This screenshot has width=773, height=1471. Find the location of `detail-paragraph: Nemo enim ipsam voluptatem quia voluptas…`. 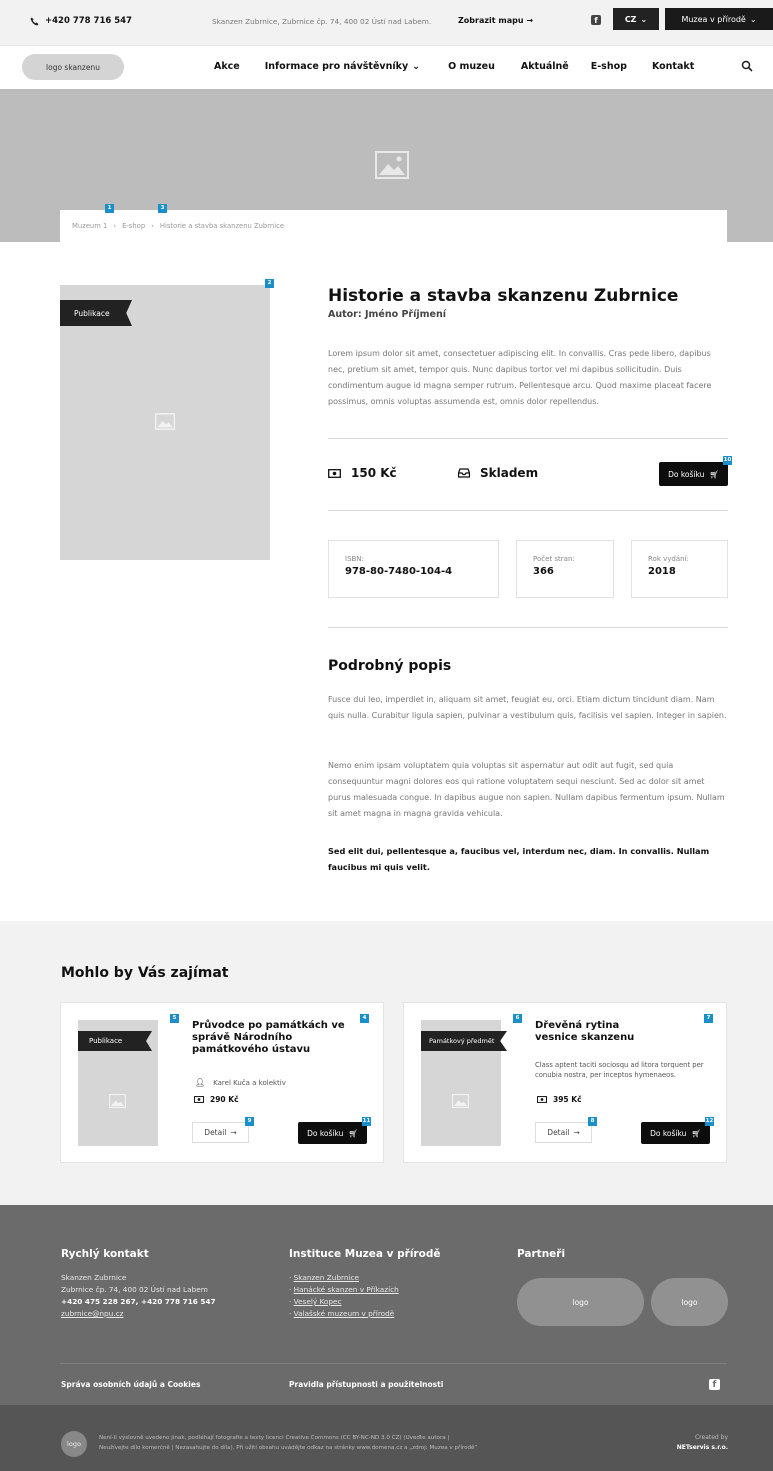

detail-paragraph: Nemo enim ipsam voluptatem quia voluptas… is located at coordinates (526, 789).